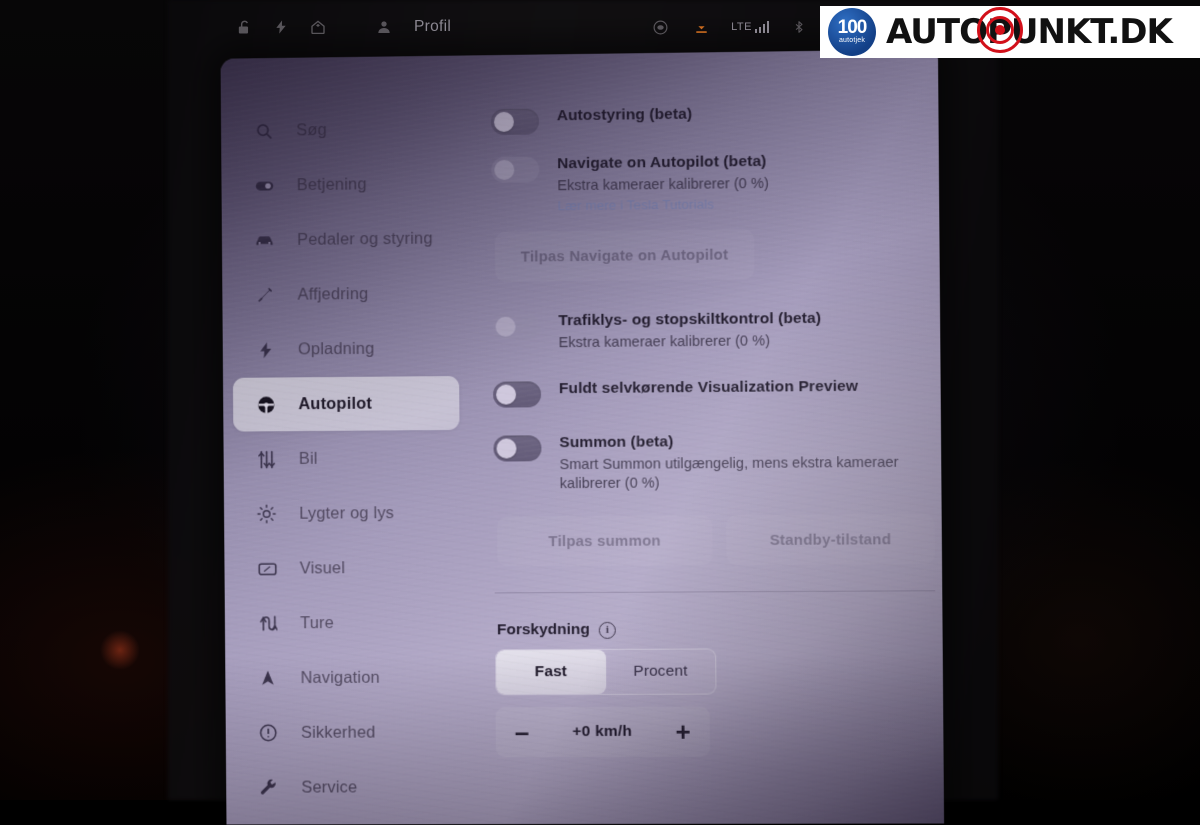 This screenshot has height=825, width=1200. I want to click on sidebar-item-label: Betjening, so click(332, 185).